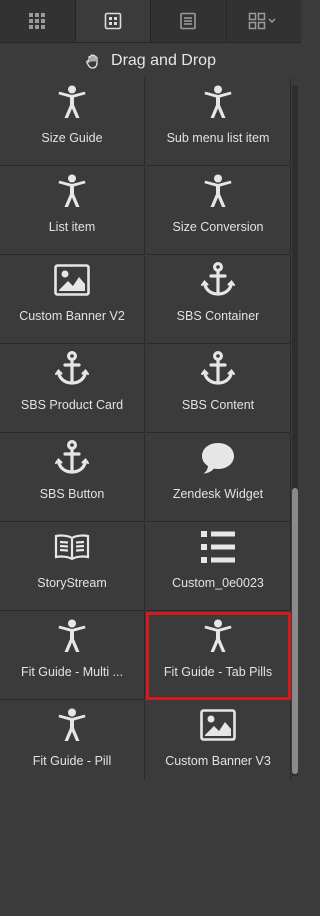 Image resolution: width=320 pixels, height=916 pixels. I want to click on block-label: StoryStream, so click(72, 583).